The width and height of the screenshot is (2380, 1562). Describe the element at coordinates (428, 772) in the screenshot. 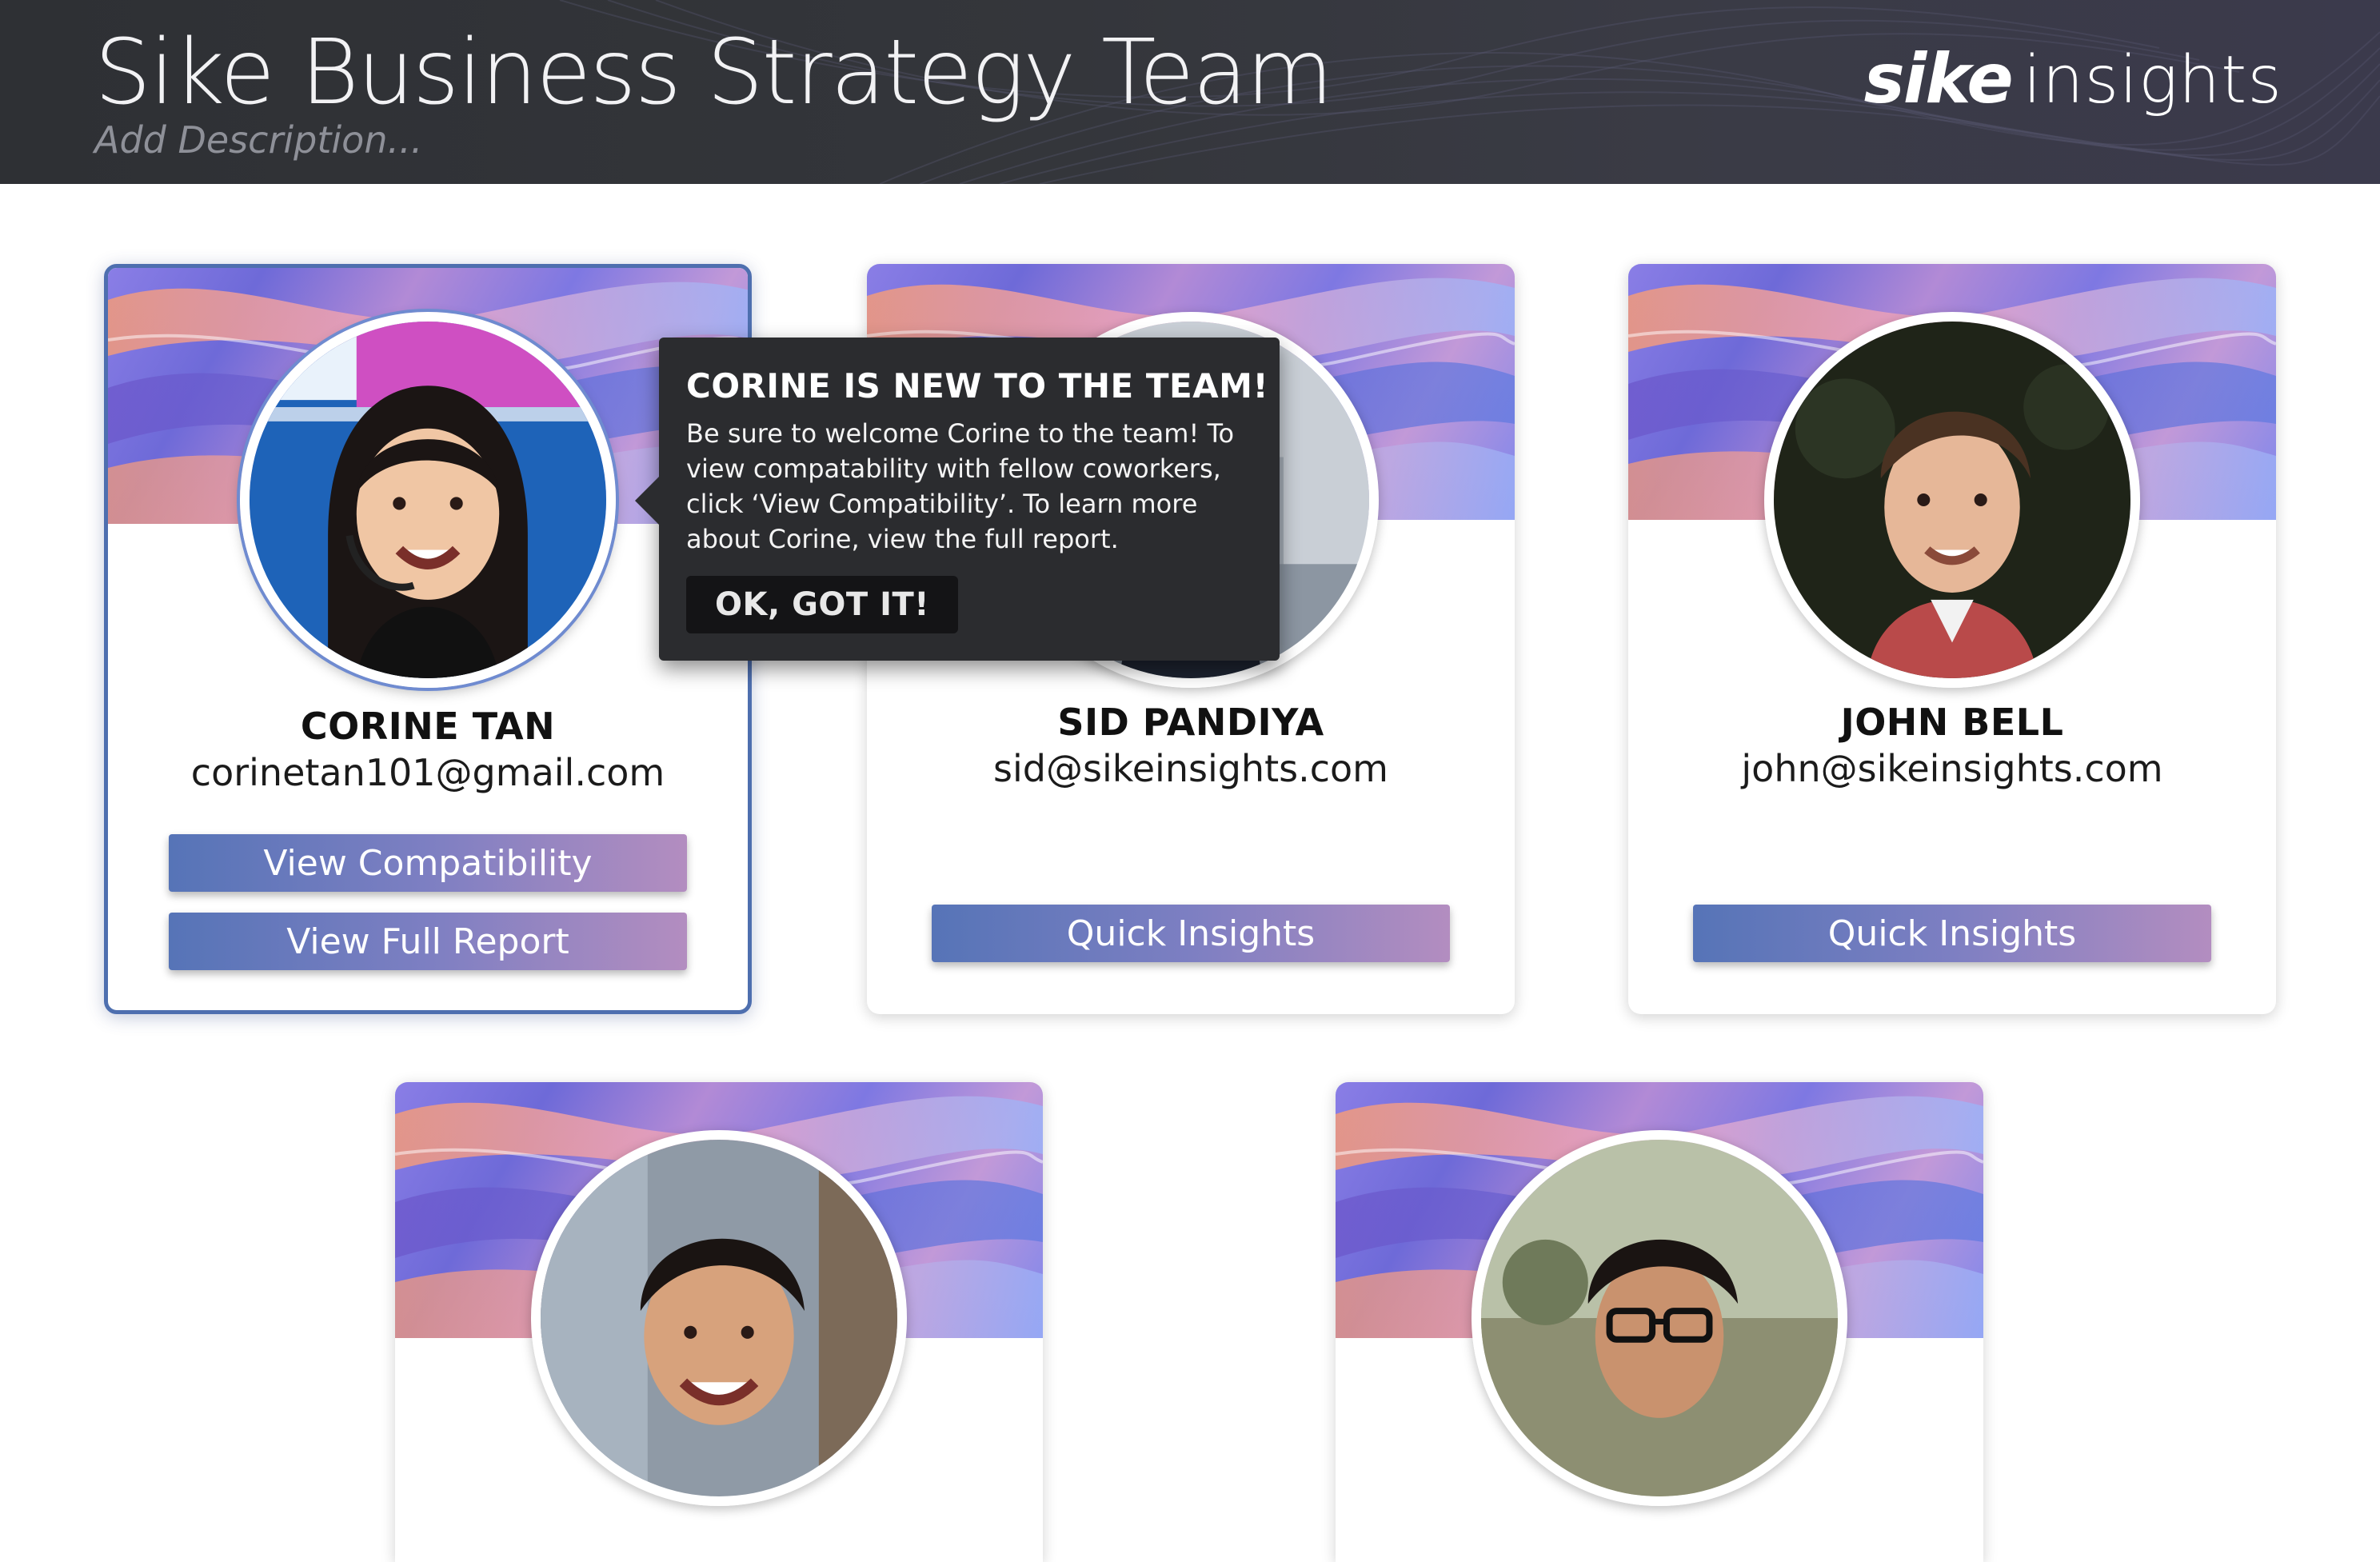

I see `member-email: corinetan101@gmail.com` at that location.